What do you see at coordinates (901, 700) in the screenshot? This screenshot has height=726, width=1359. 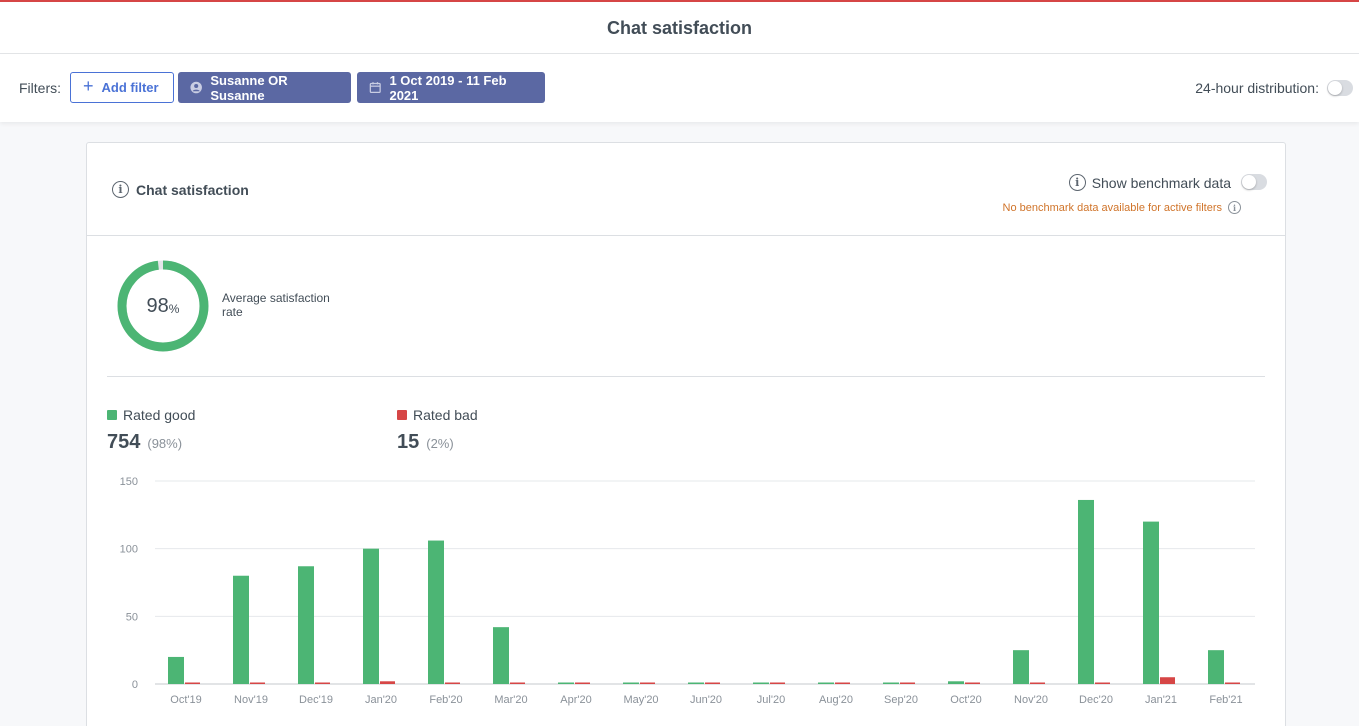 I see `x-tick-label: Sep'20` at bounding box center [901, 700].